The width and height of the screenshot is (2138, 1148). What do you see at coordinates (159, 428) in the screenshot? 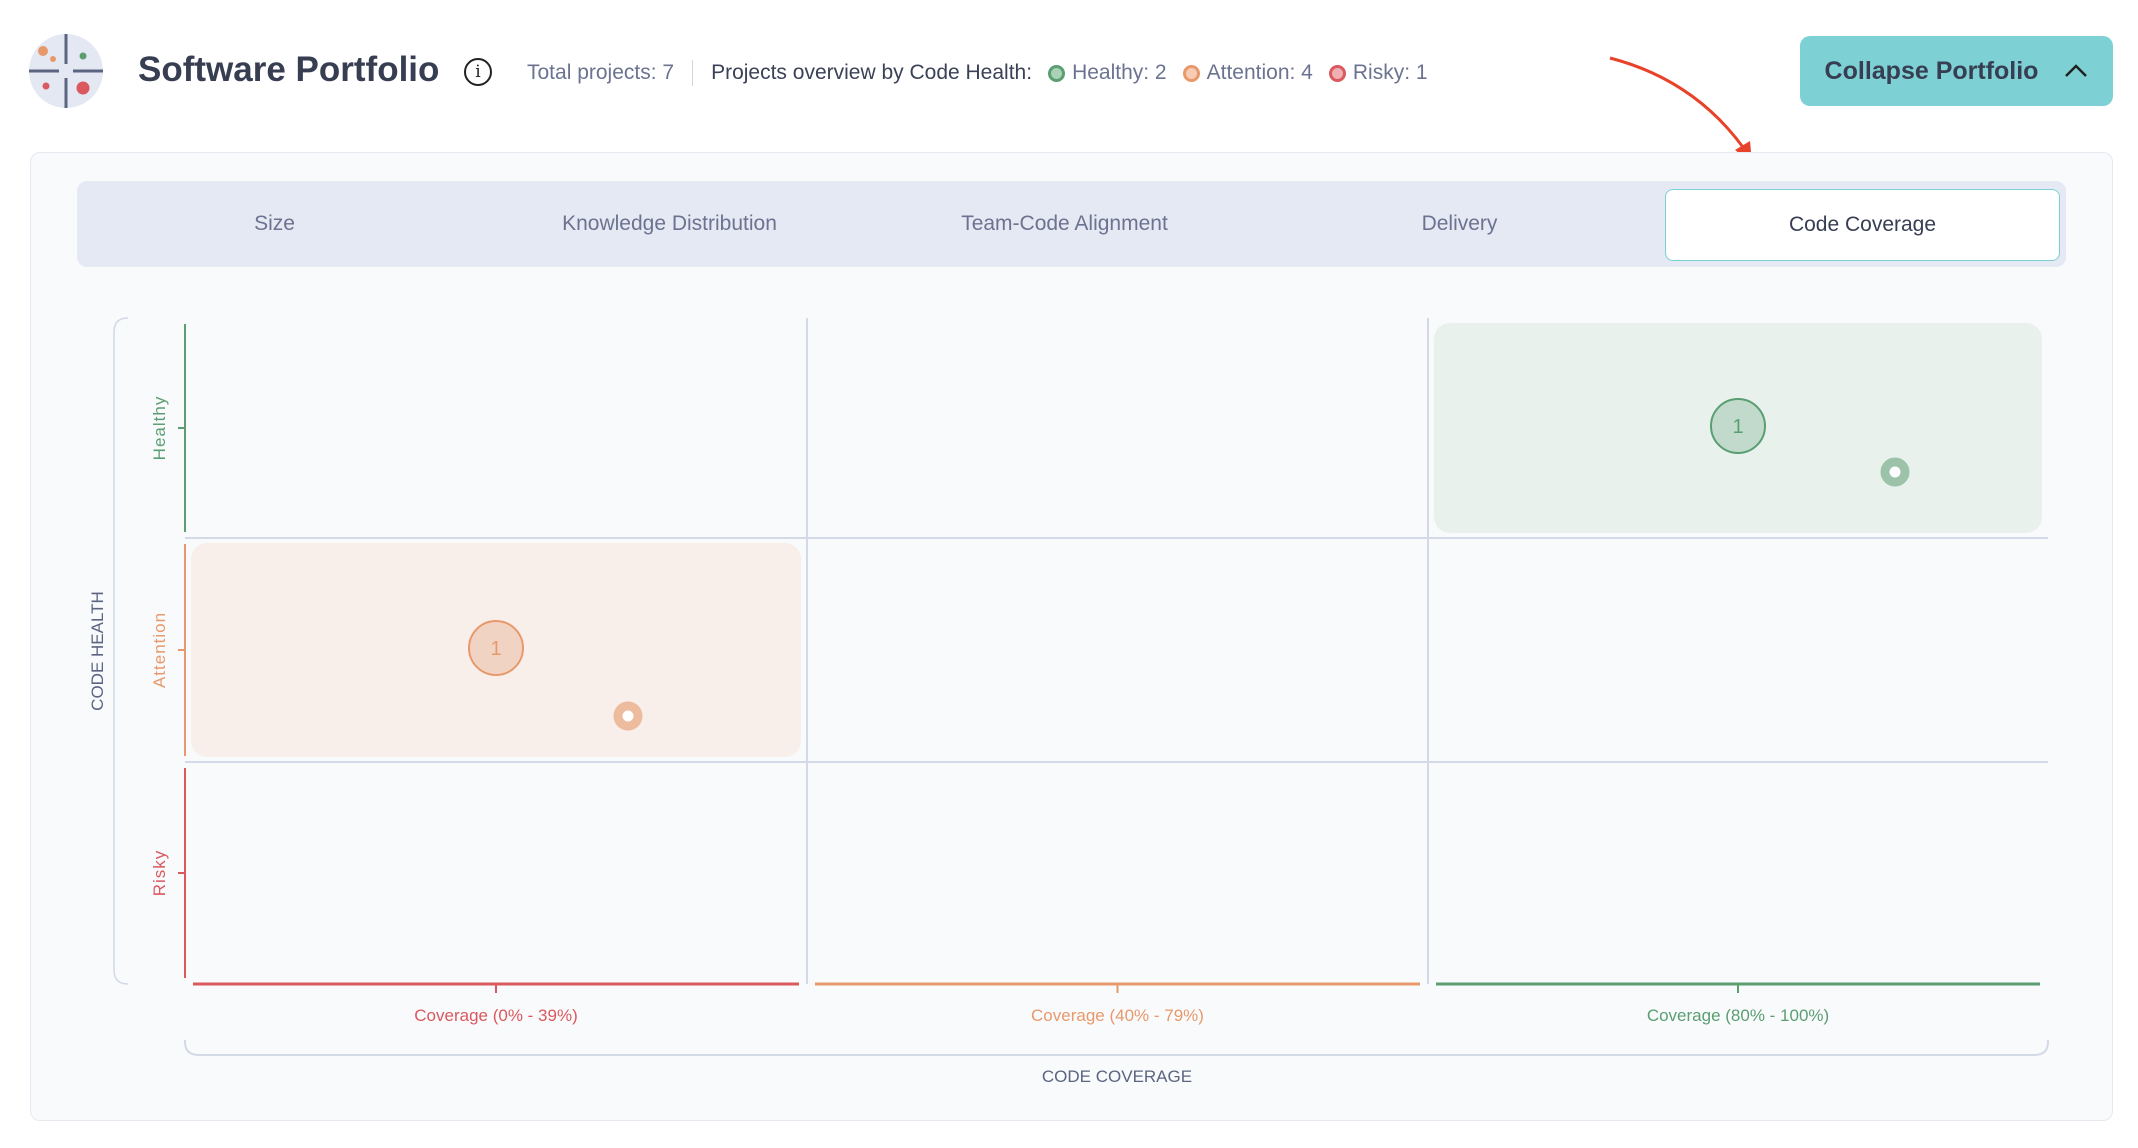
I see `y-tick-label-healthy: Healthy` at bounding box center [159, 428].